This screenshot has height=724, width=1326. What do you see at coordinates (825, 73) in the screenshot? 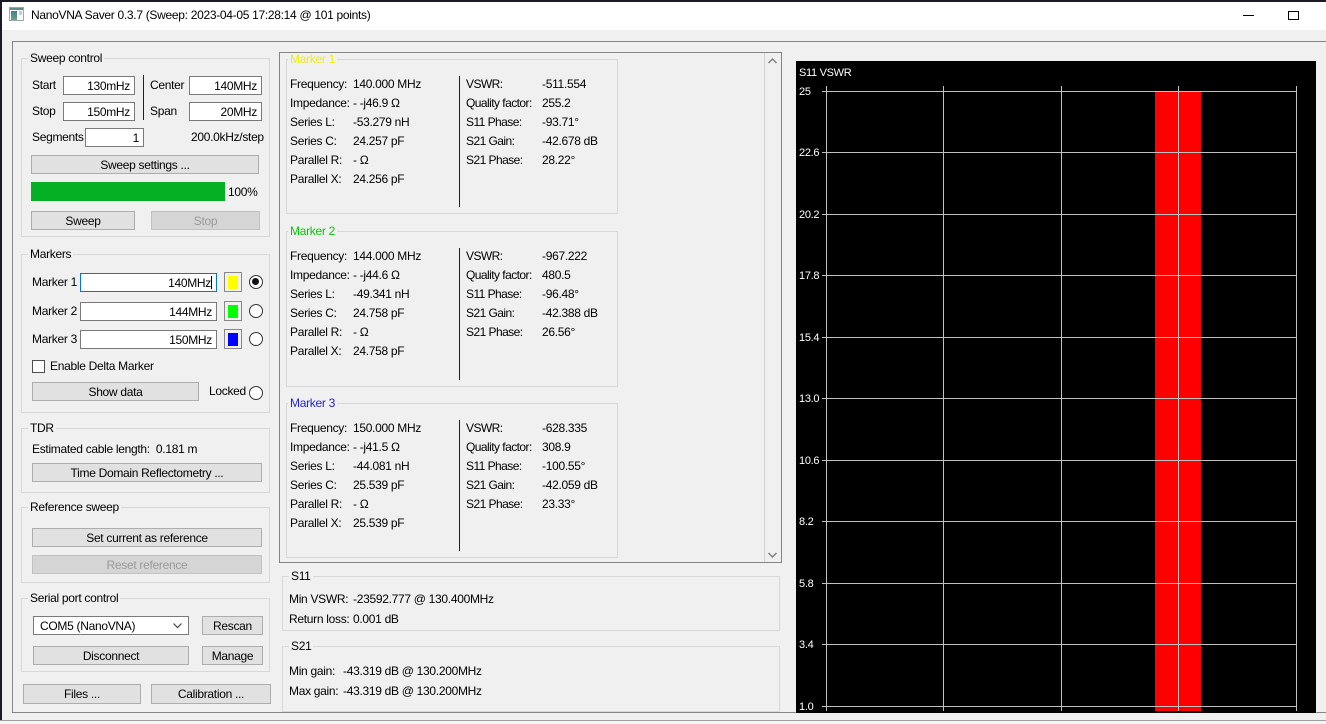
I see `svg-text: S11 VSWR` at bounding box center [825, 73].